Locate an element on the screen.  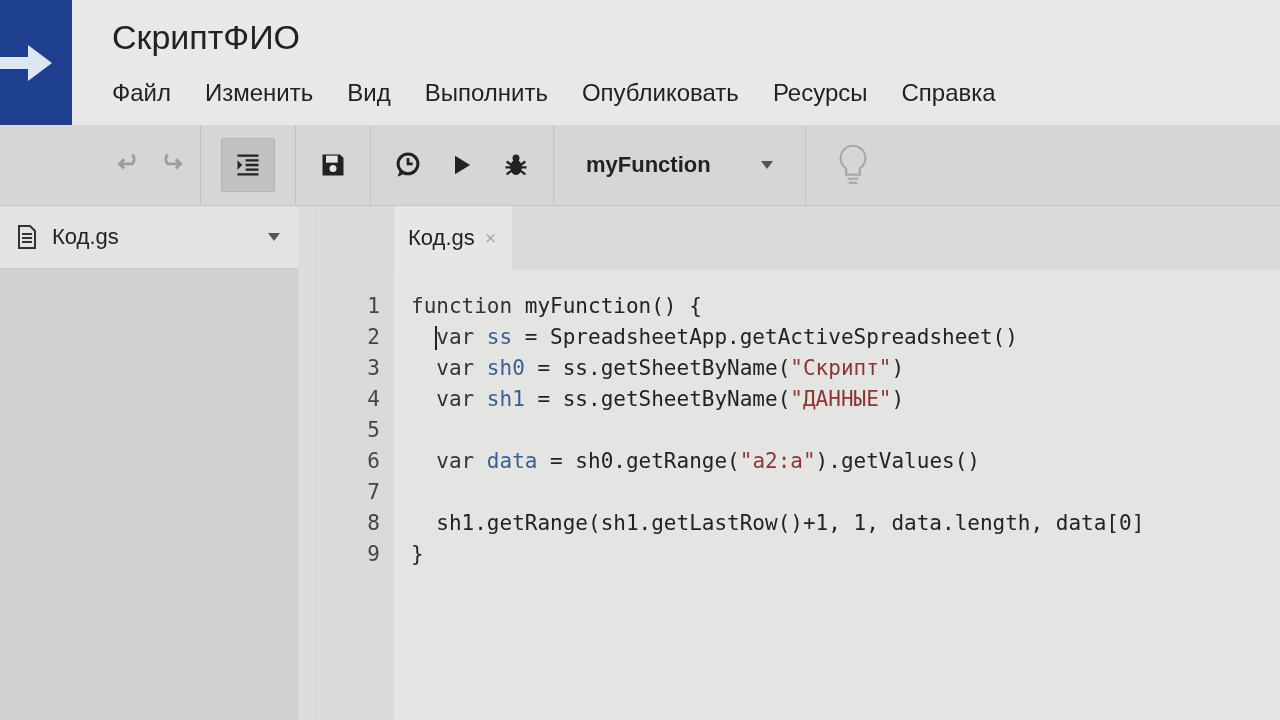
file-item: Код.gs is located at coordinates (149, 237).